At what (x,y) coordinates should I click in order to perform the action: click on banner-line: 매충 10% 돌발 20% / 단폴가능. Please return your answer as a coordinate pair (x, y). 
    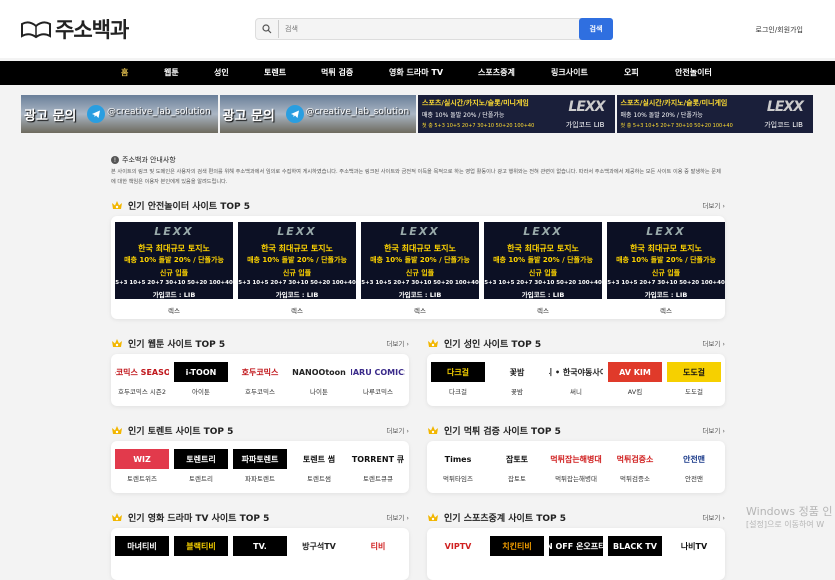
    Looking at the image, I should click on (463, 115).